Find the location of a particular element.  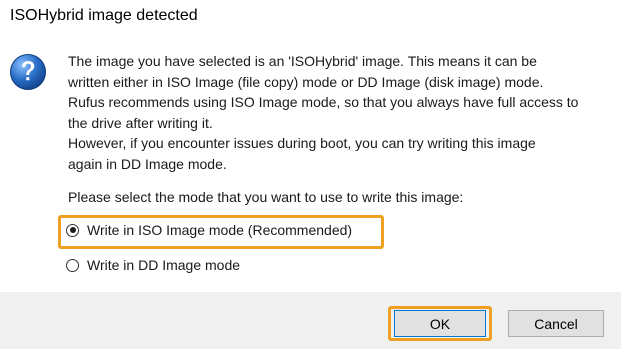

question-mark-icon is located at coordinates (28, 72).